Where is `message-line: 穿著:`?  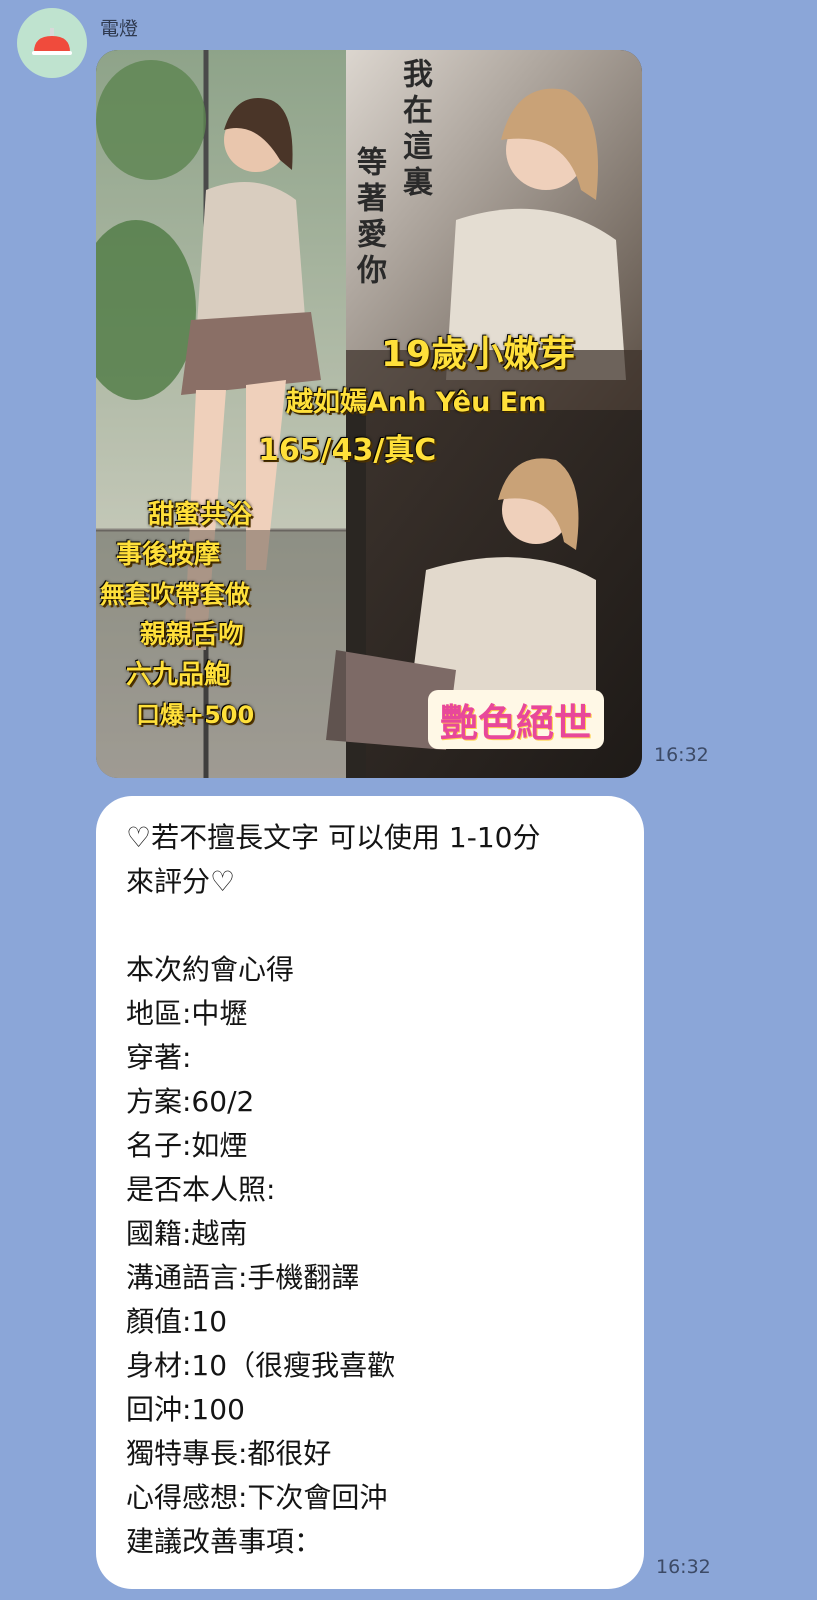 message-line: 穿著: is located at coordinates (159, 1057).